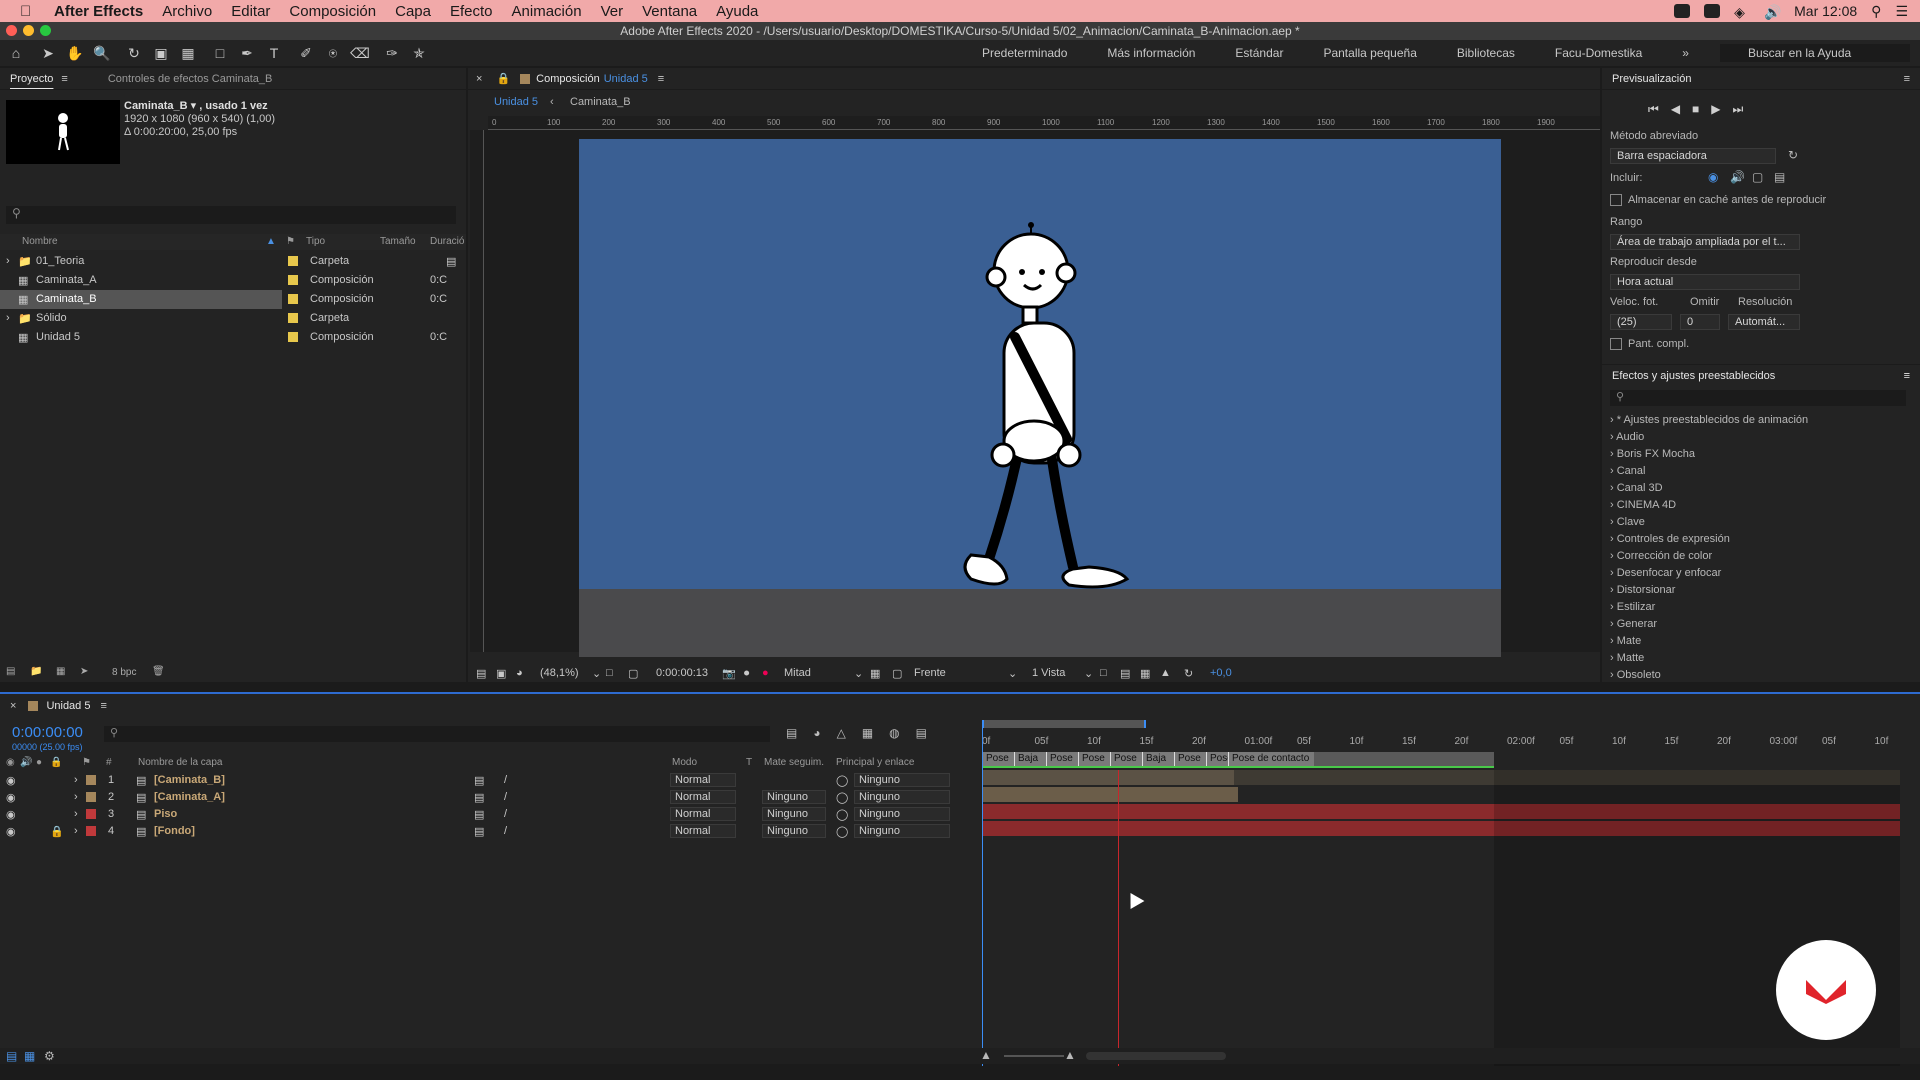  I want to click on list-item: ▦ Caminata_A Composición 0:C, so click(233, 280).